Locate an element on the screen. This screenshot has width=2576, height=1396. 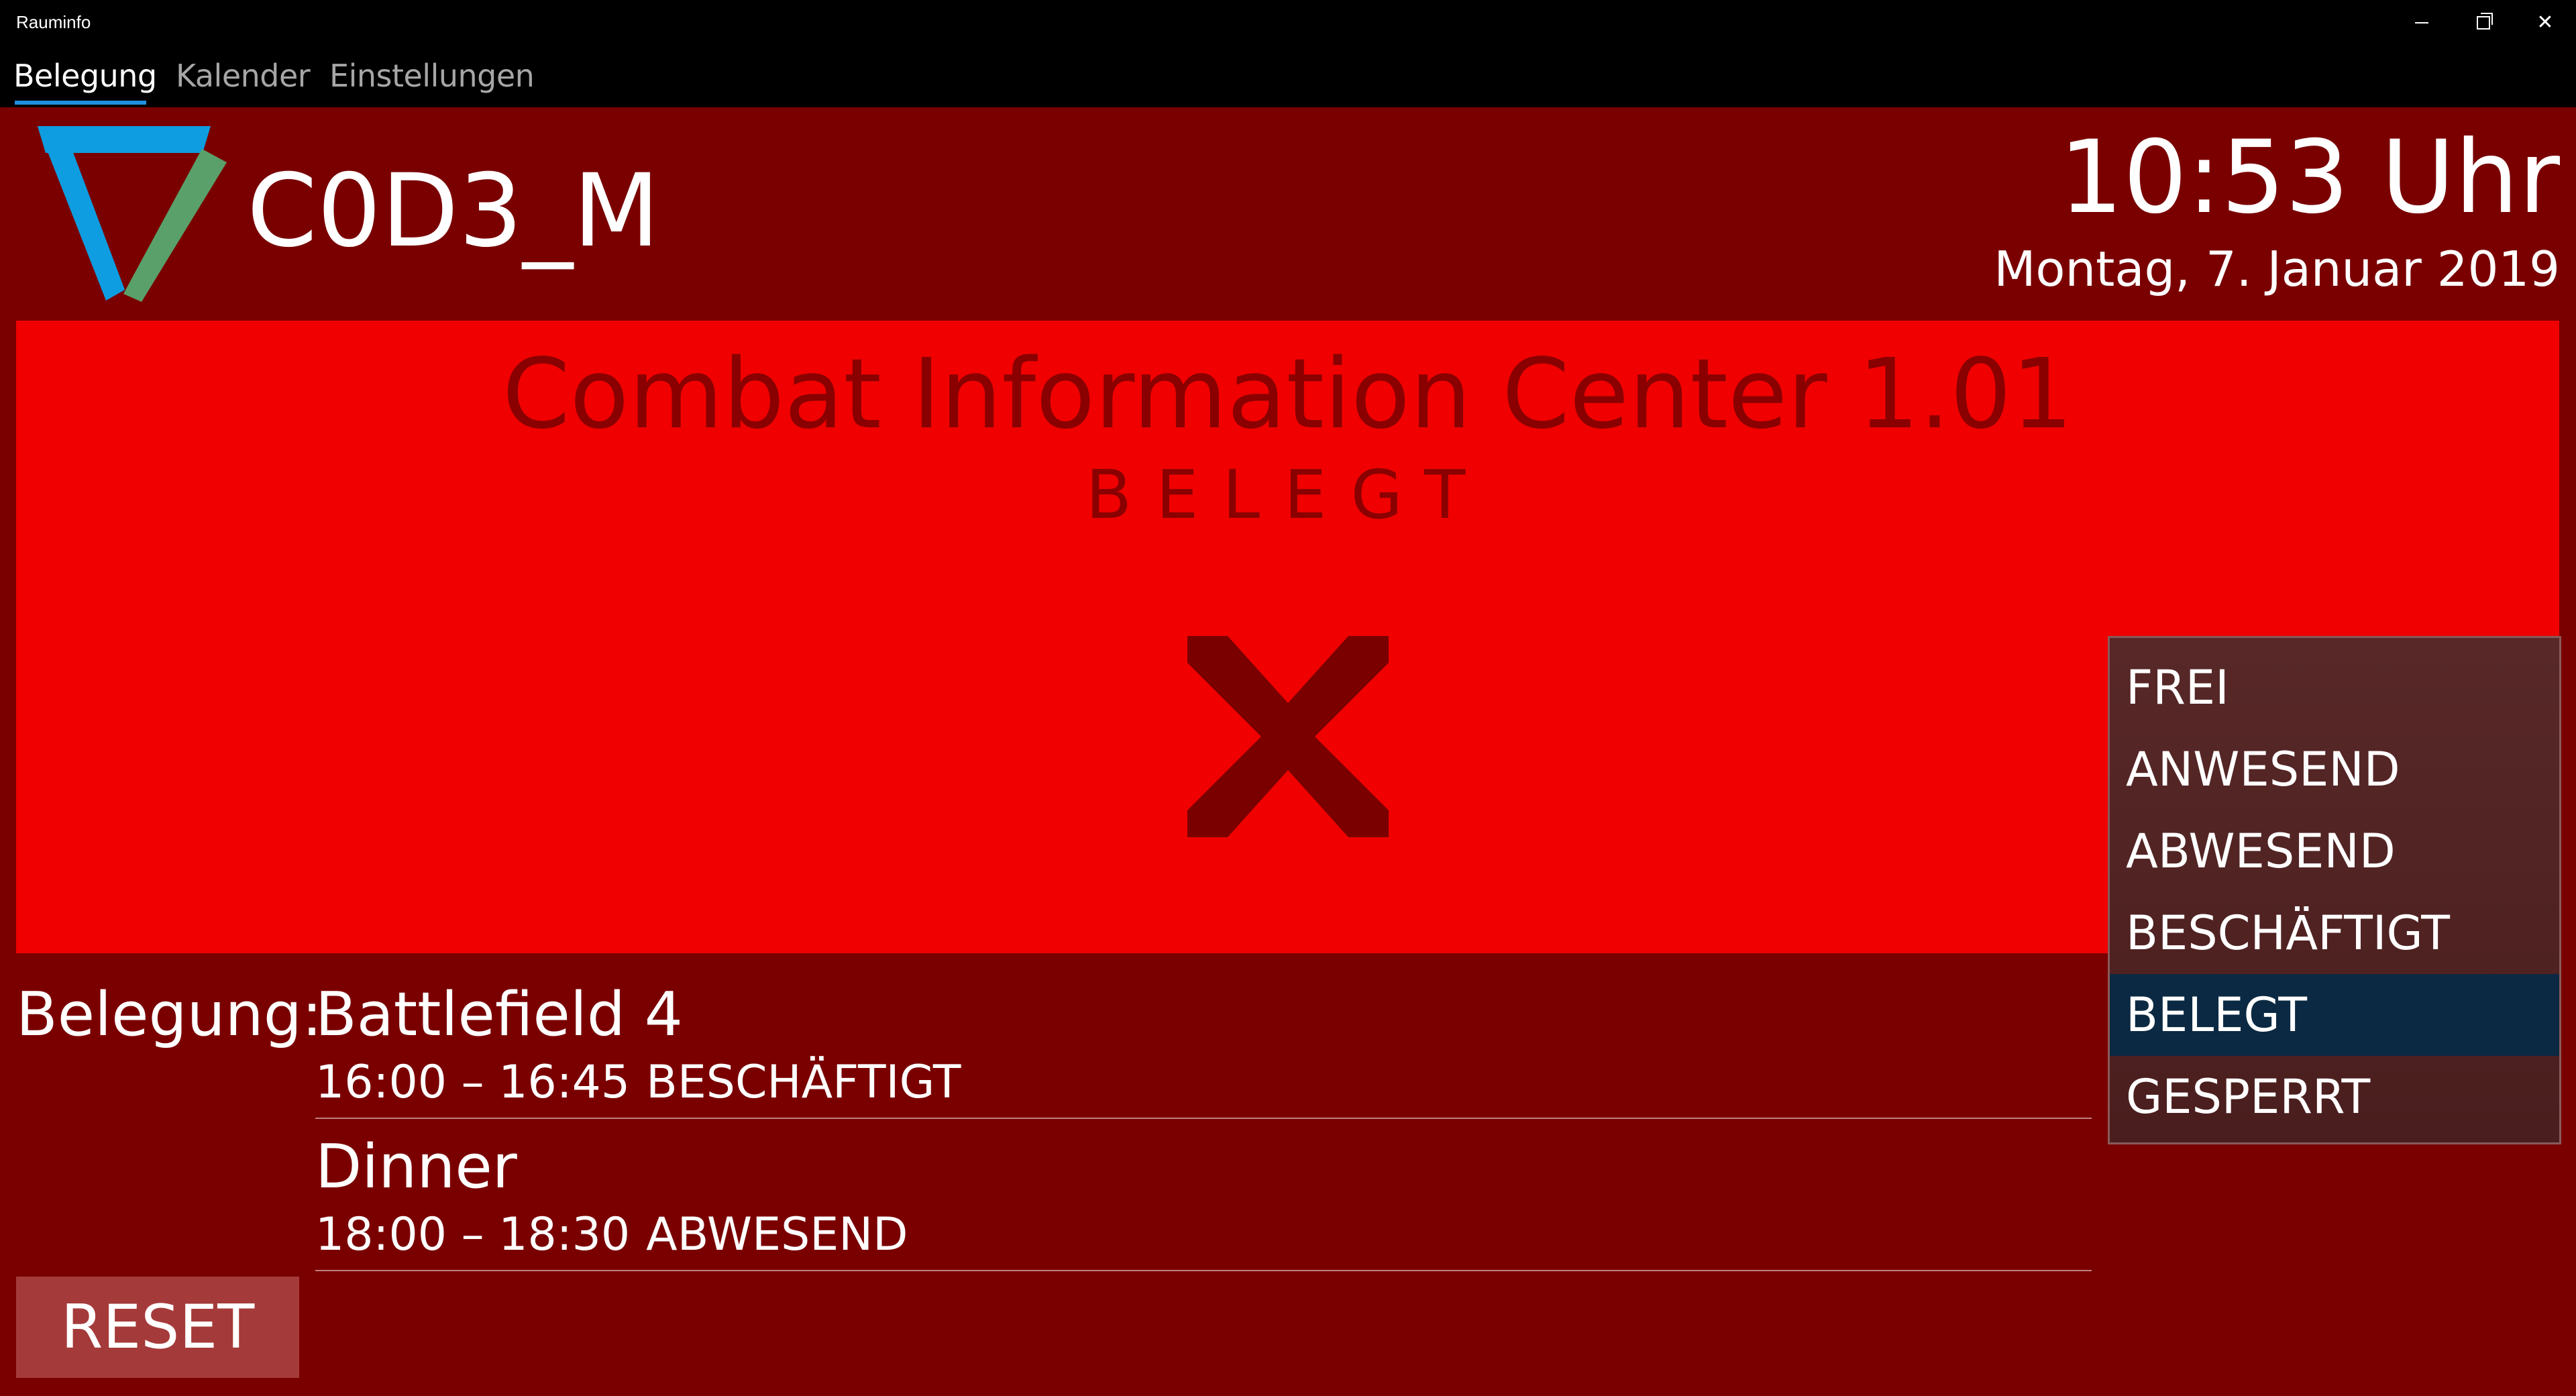
booking-time: 16:00 – 16:45 is located at coordinates (473, 1082).